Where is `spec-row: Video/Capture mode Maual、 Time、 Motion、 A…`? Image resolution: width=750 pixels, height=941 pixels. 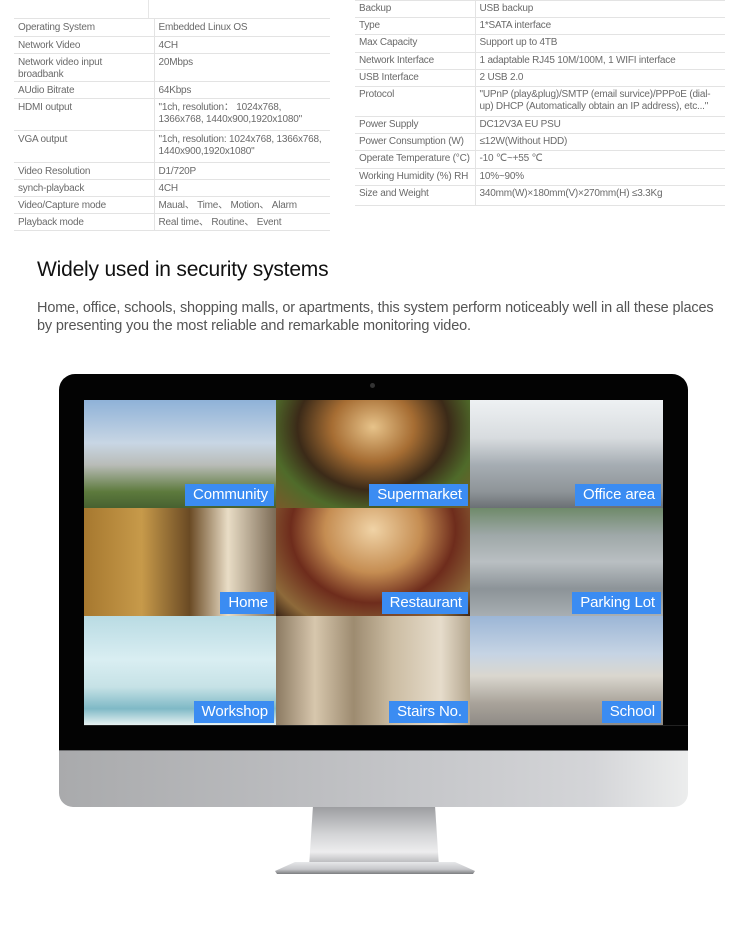 spec-row: Video/Capture mode Maual、 Time、 Motion、 A… is located at coordinates (172, 205).